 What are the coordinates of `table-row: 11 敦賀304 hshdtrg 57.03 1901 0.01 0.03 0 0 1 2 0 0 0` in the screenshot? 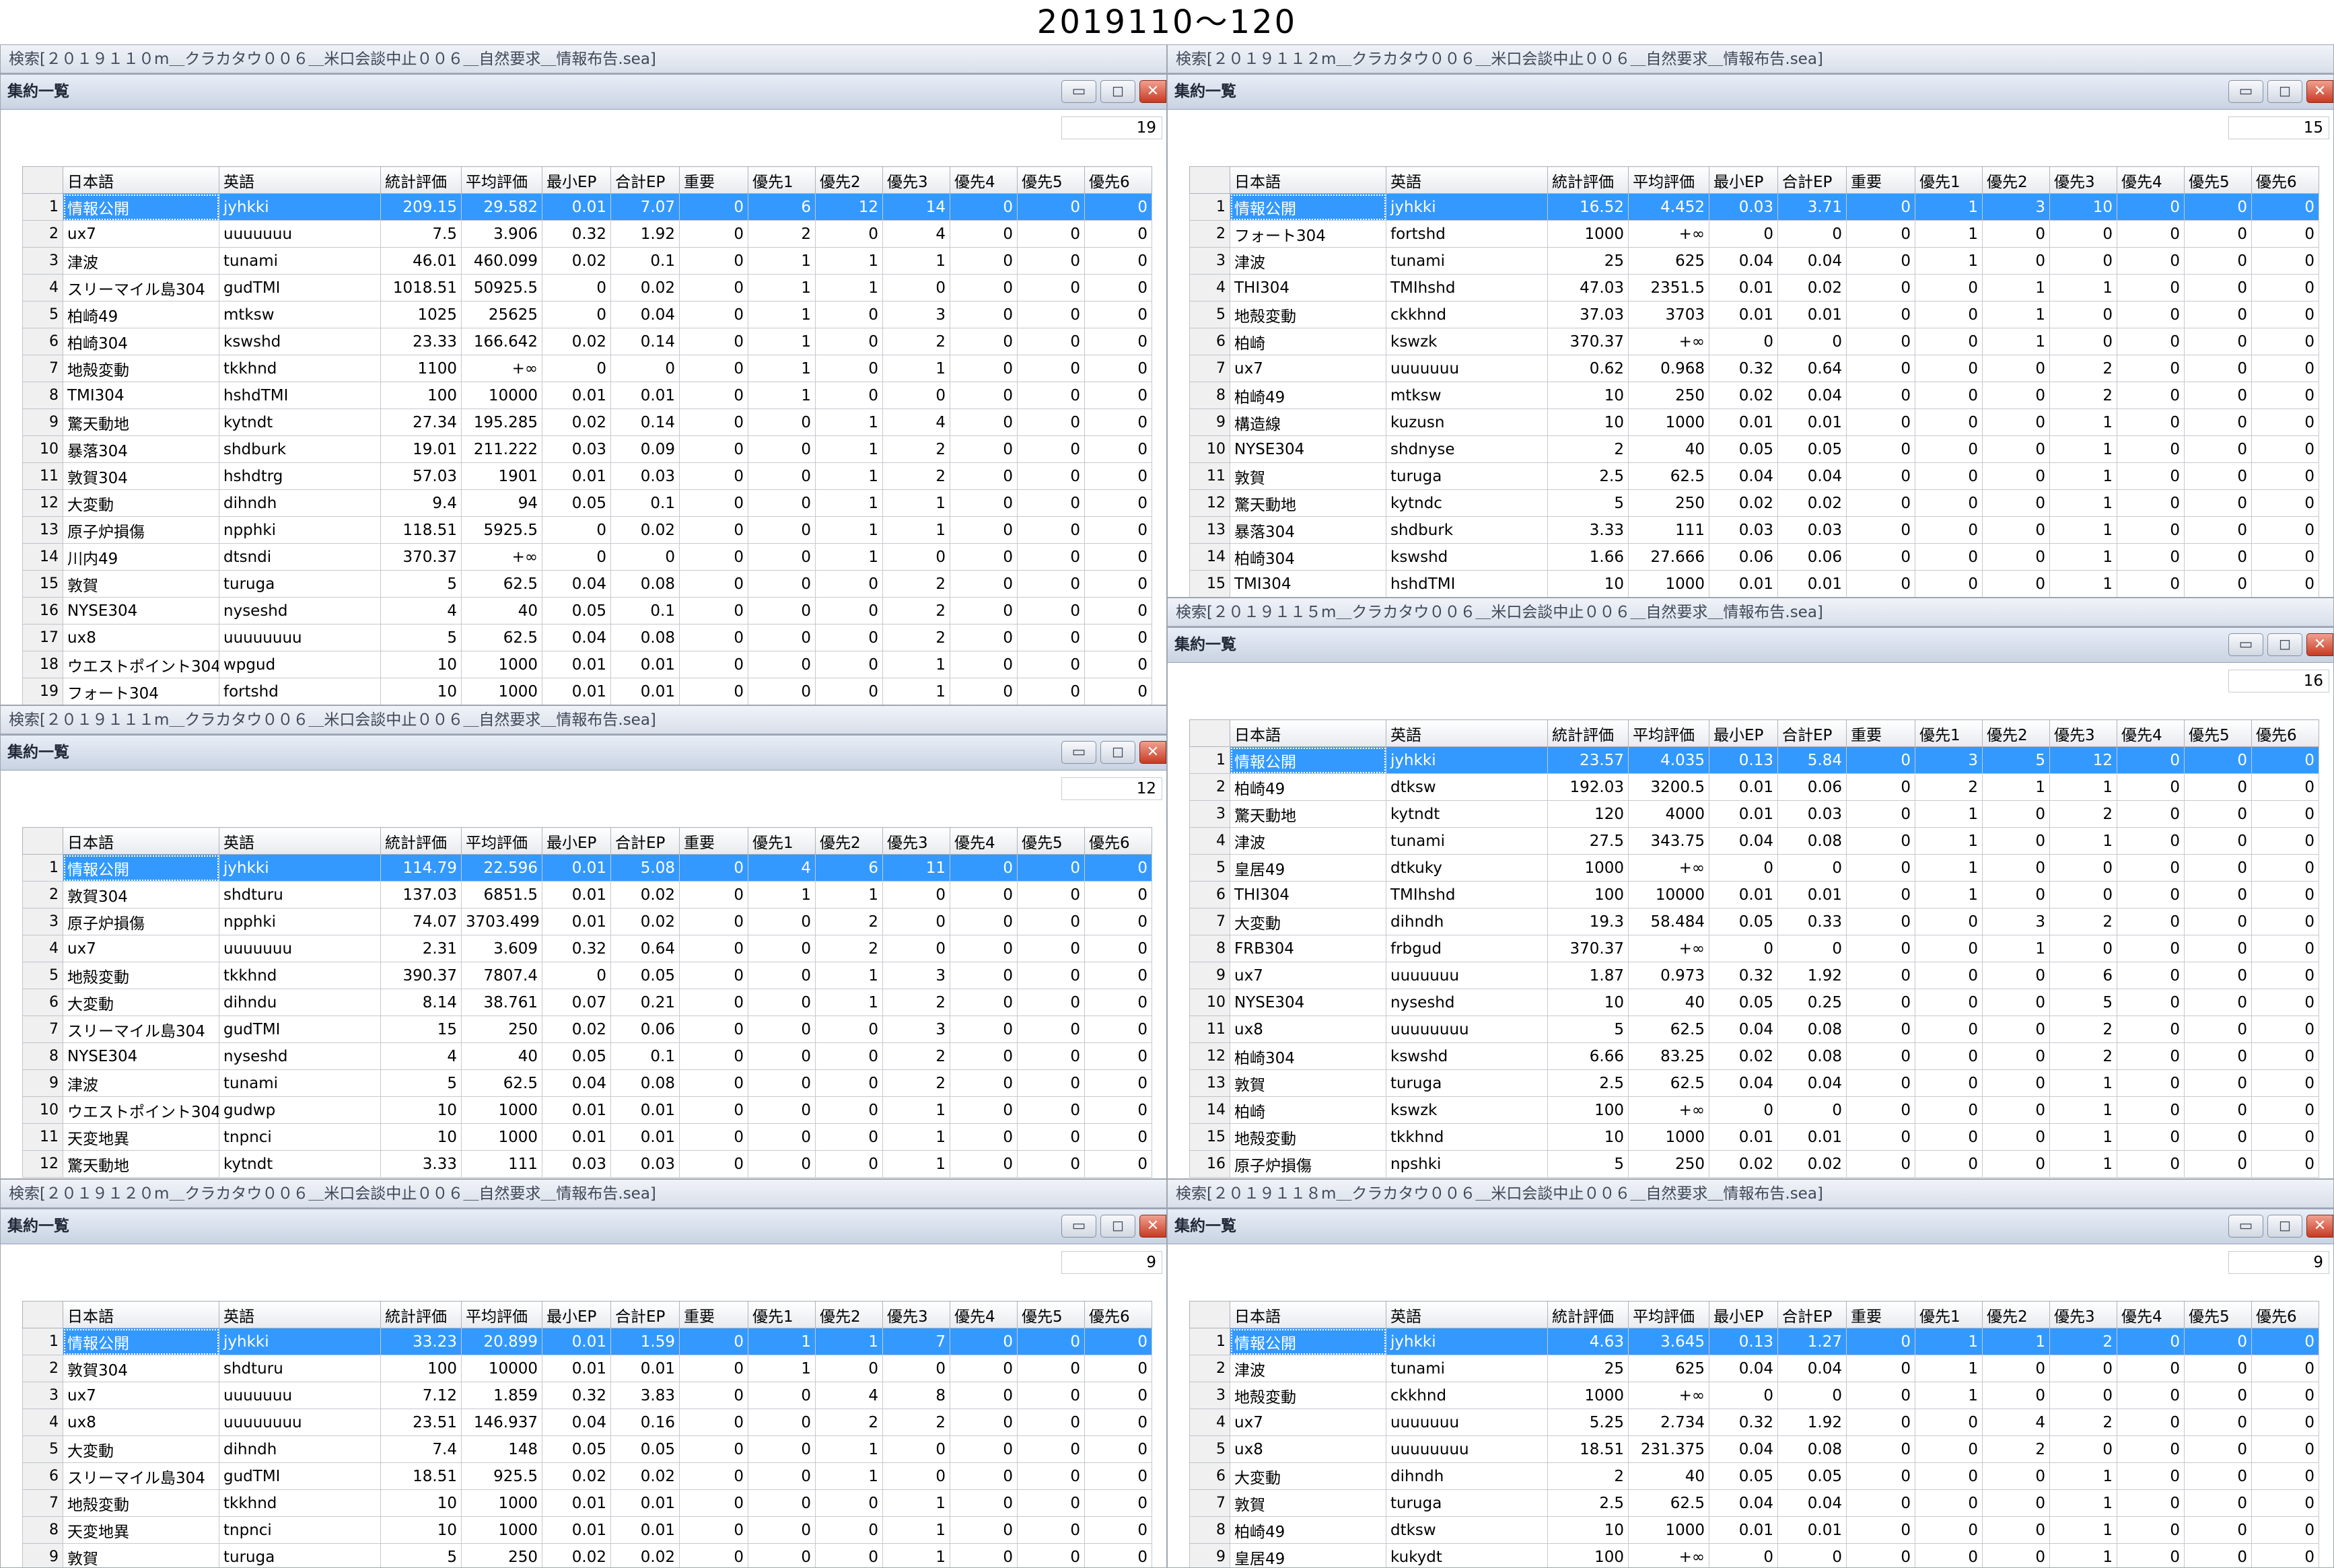 It's located at (587, 476).